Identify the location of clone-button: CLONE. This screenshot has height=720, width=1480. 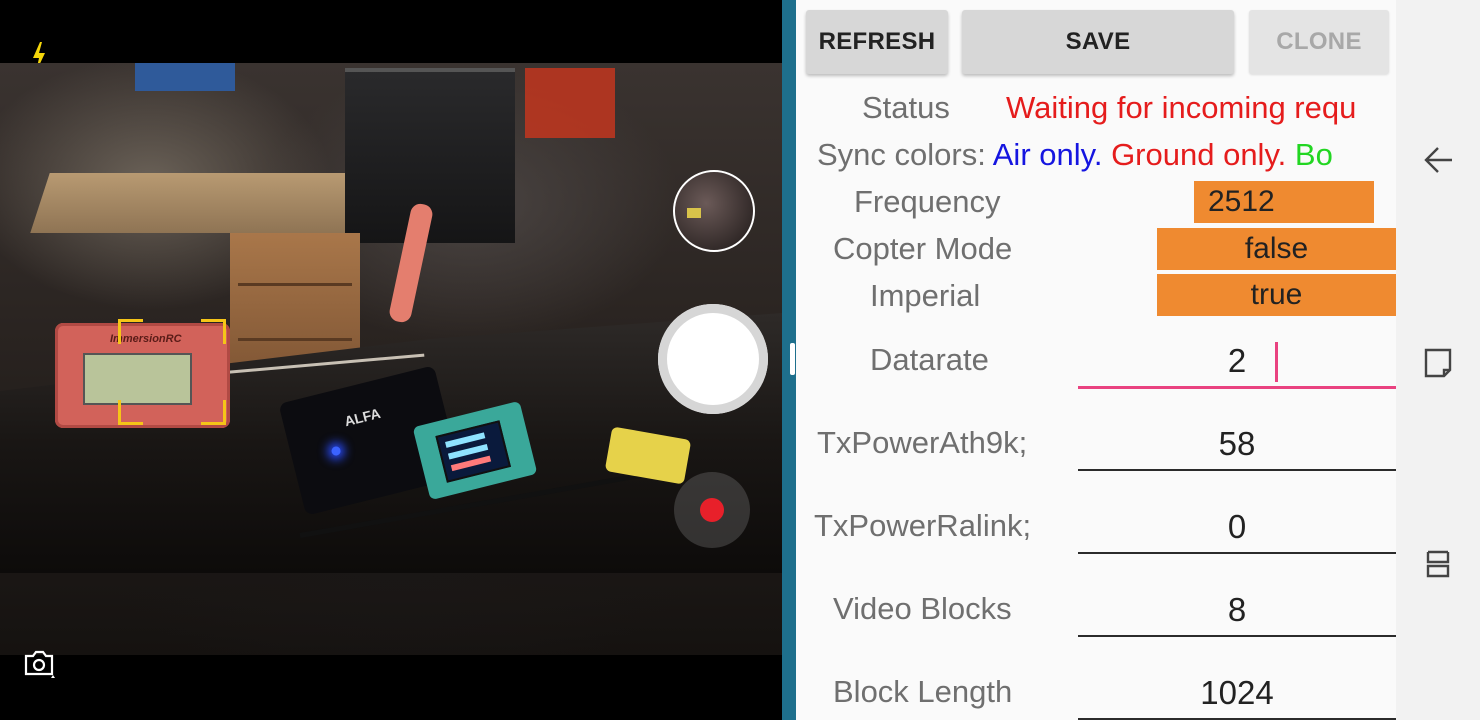
(1319, 42).